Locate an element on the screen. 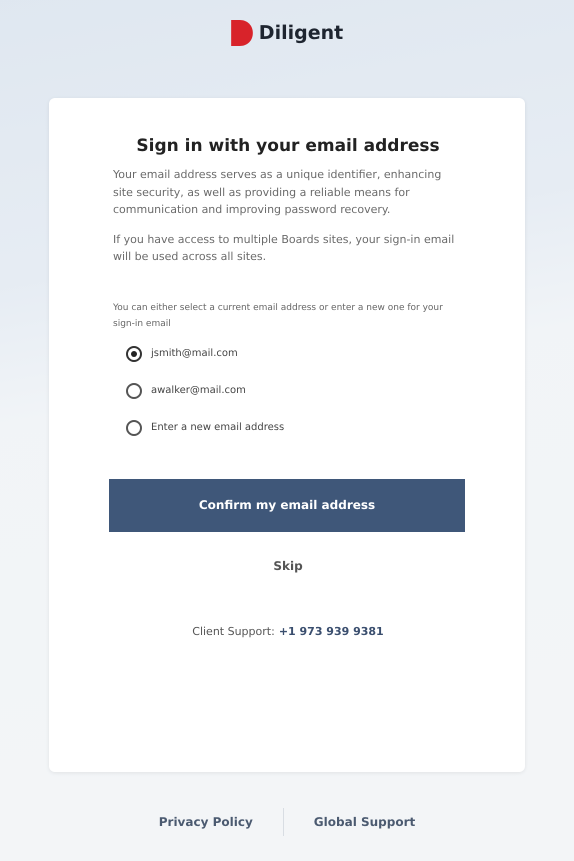 The height and width of the screenshot is (861, 574). logo-text: Diligent is located at coordinates (301, 33).